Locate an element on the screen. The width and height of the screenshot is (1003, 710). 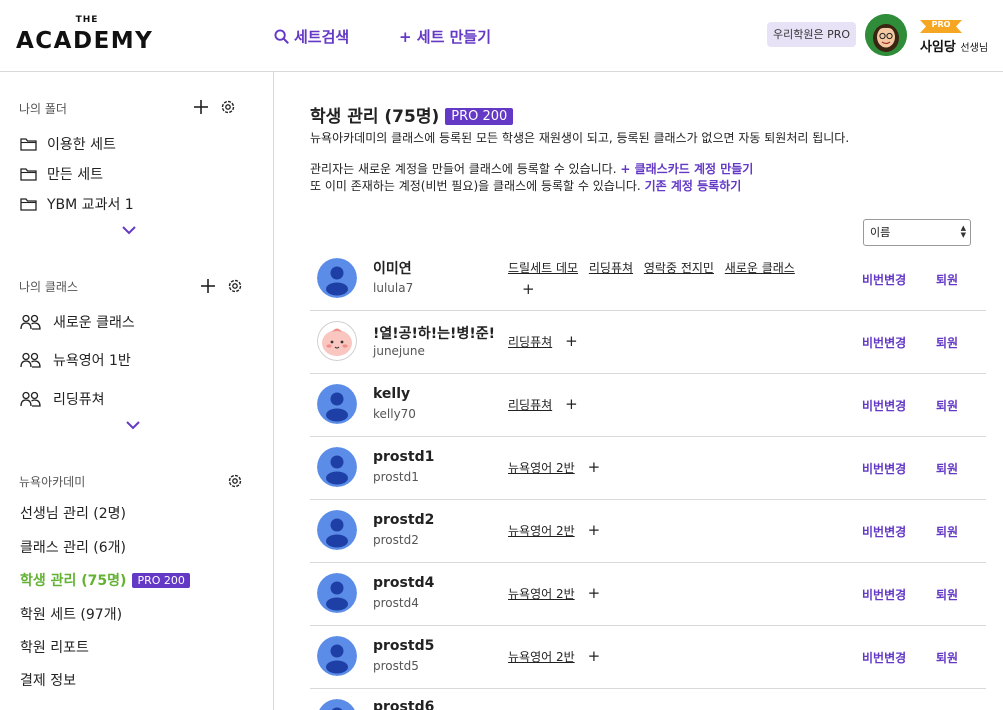
sidebar-class-new: 새로운 클래스 is located at coordinates (77, 322).